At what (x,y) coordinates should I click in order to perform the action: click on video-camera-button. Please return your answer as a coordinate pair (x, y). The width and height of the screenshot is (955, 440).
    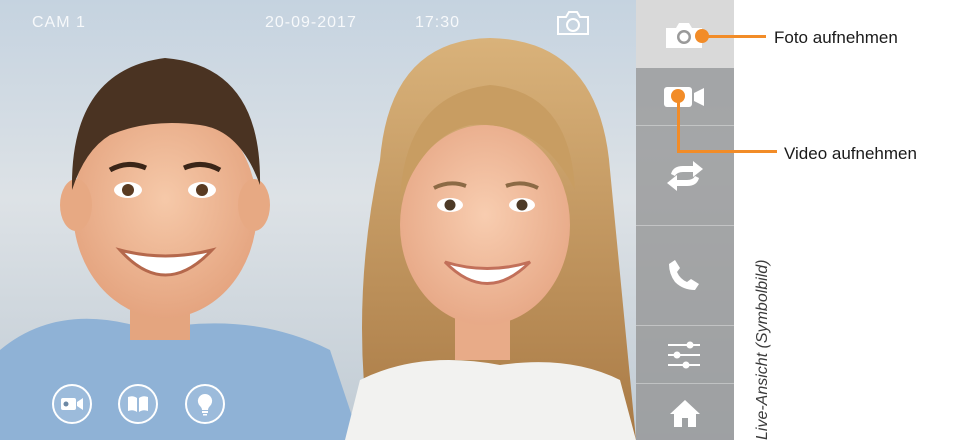
    Looking at the image, I should click on (72, 404).